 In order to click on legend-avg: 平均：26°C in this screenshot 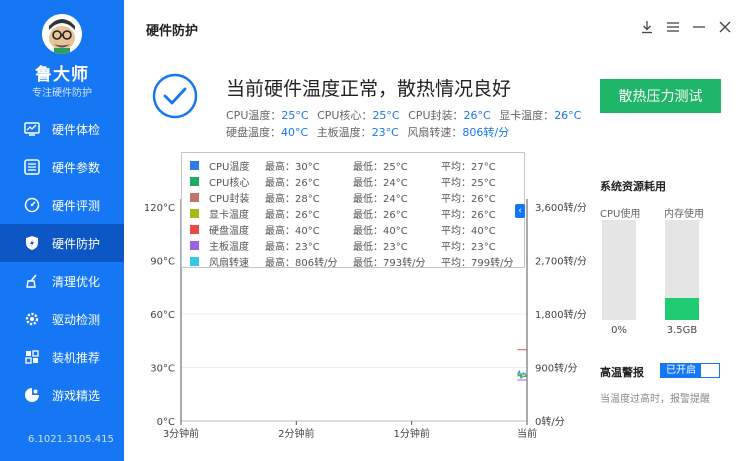, I will do `click(468, 215)`.